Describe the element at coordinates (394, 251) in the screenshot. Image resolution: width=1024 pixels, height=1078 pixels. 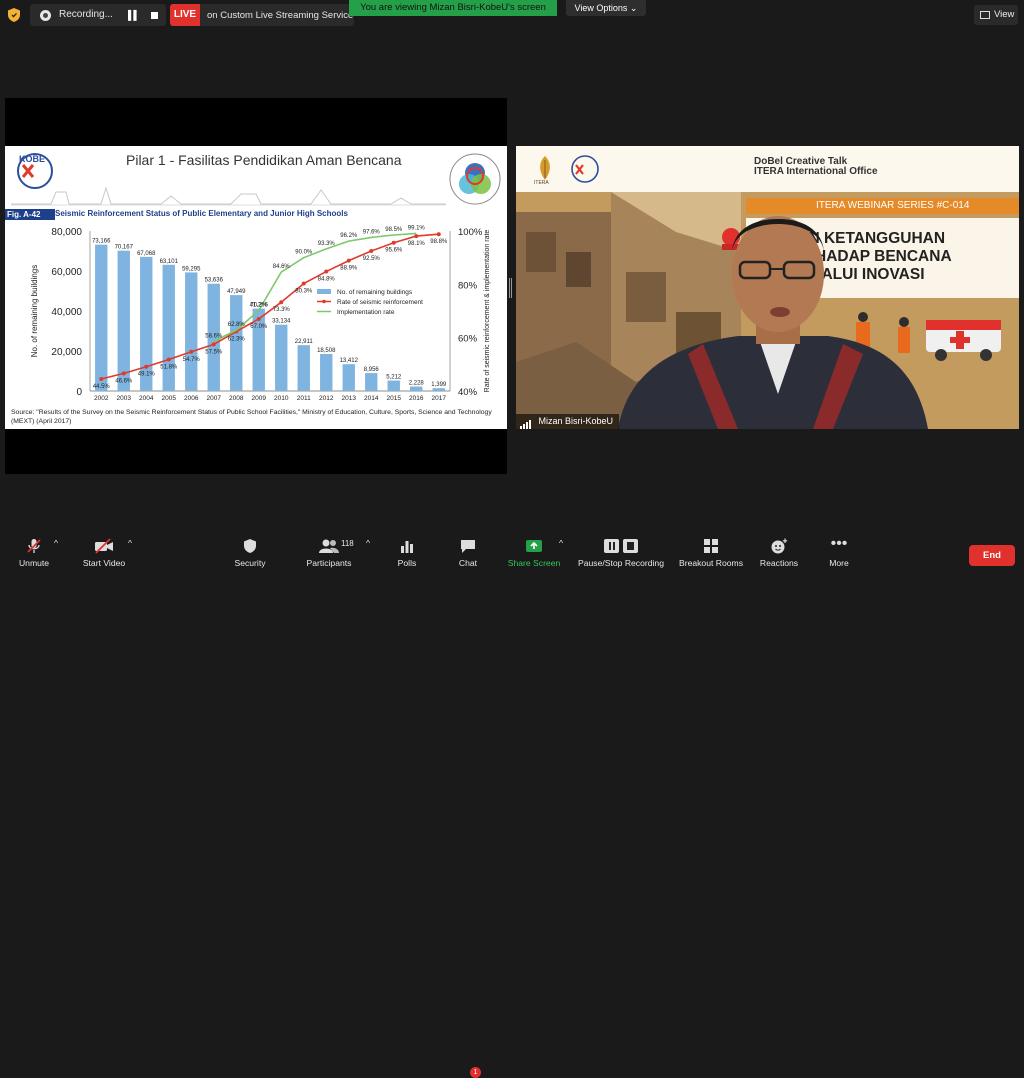
I see `reinforcement-rate-label: 95.6%` at that location.